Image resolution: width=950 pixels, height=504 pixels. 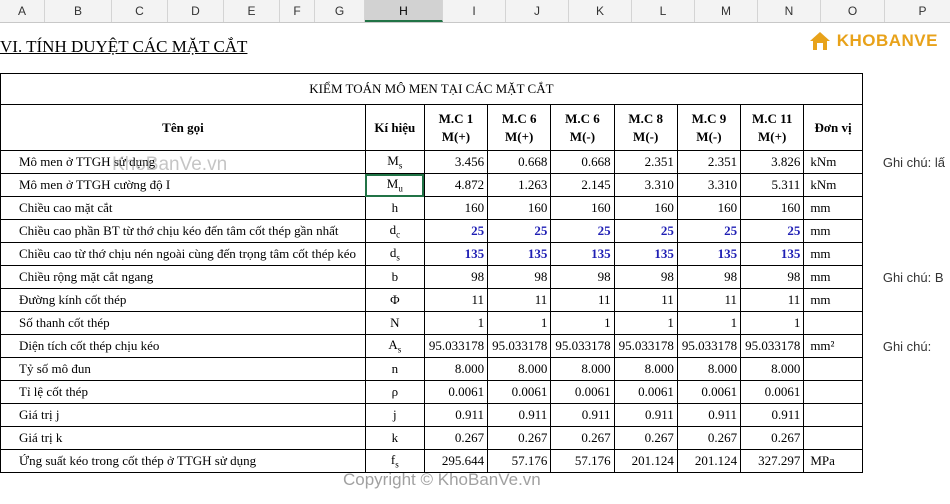 I want to click on row-symbol: n, so click(x=394, y=369).